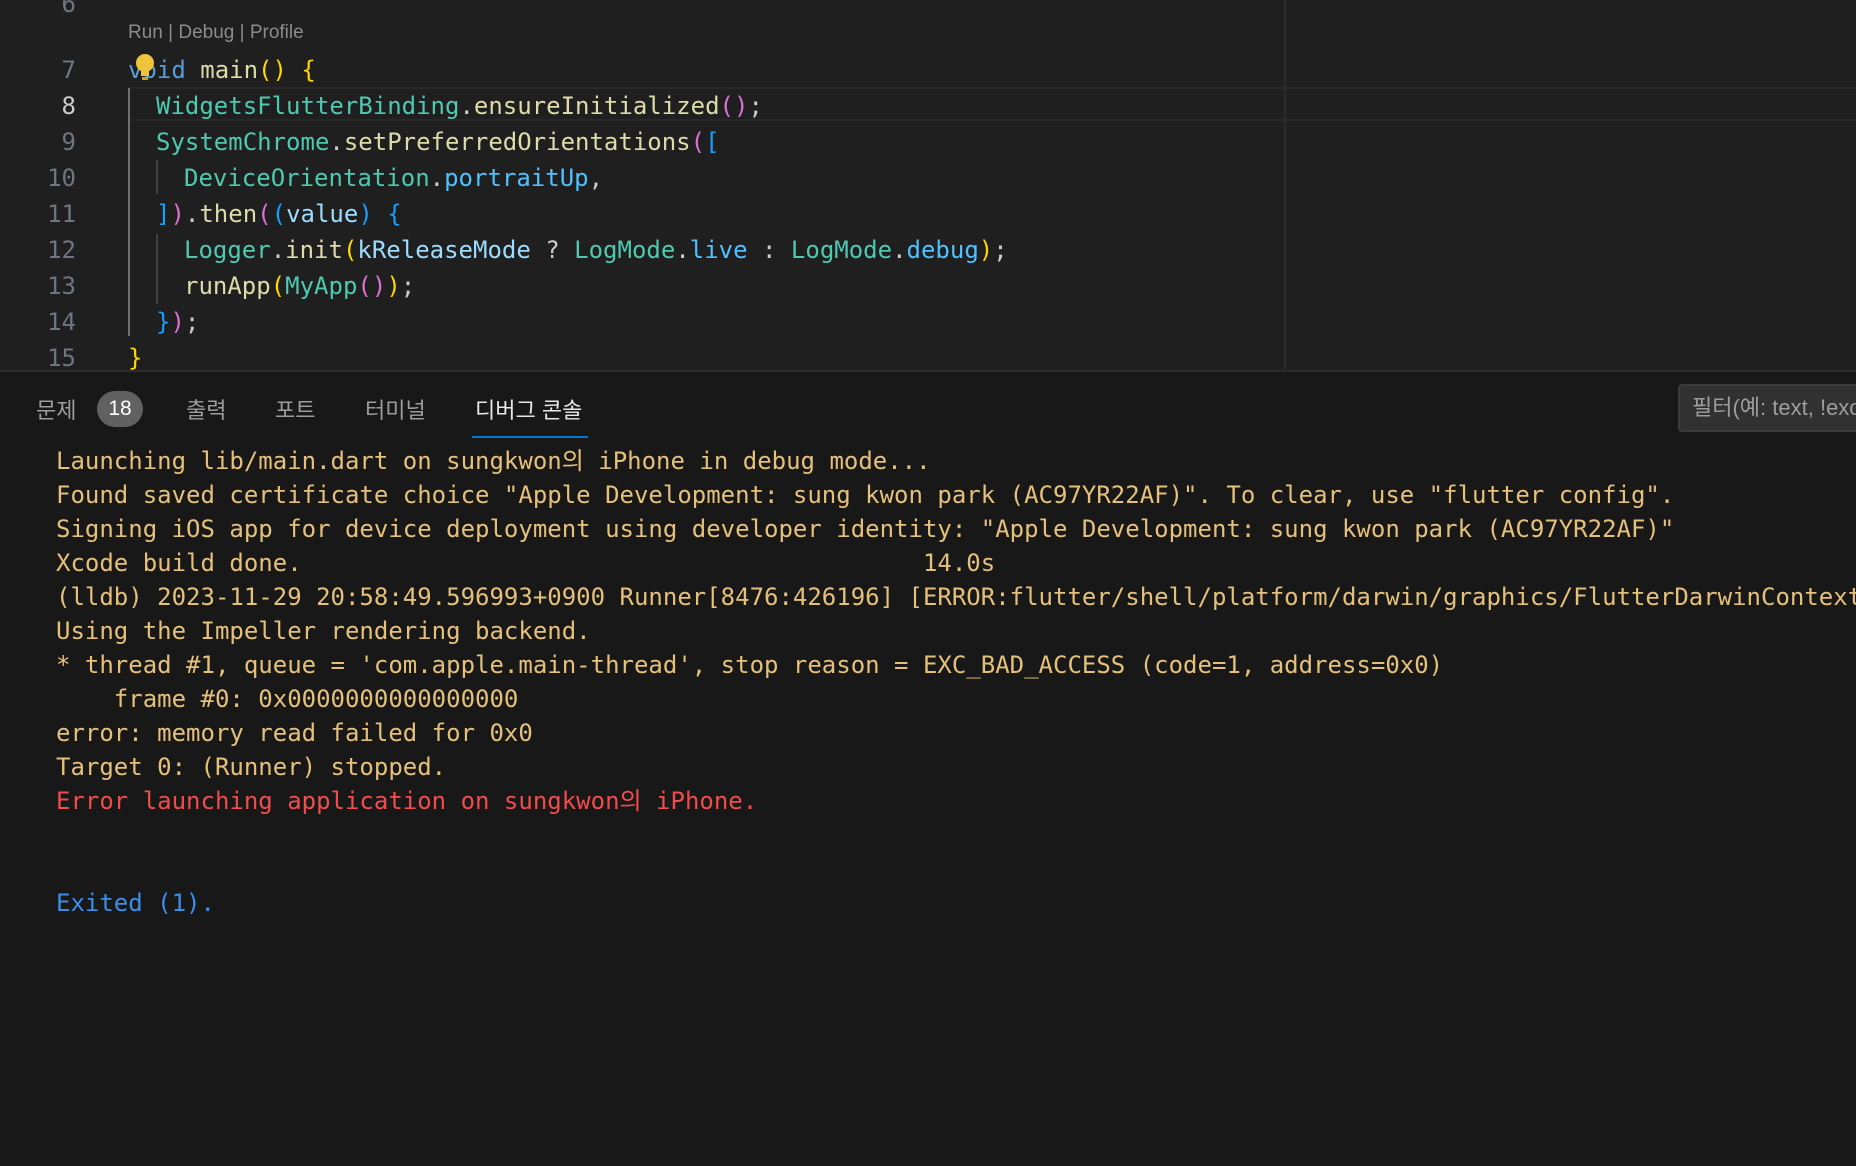  I want to click on code-token: MyApp, so click(321, 286).